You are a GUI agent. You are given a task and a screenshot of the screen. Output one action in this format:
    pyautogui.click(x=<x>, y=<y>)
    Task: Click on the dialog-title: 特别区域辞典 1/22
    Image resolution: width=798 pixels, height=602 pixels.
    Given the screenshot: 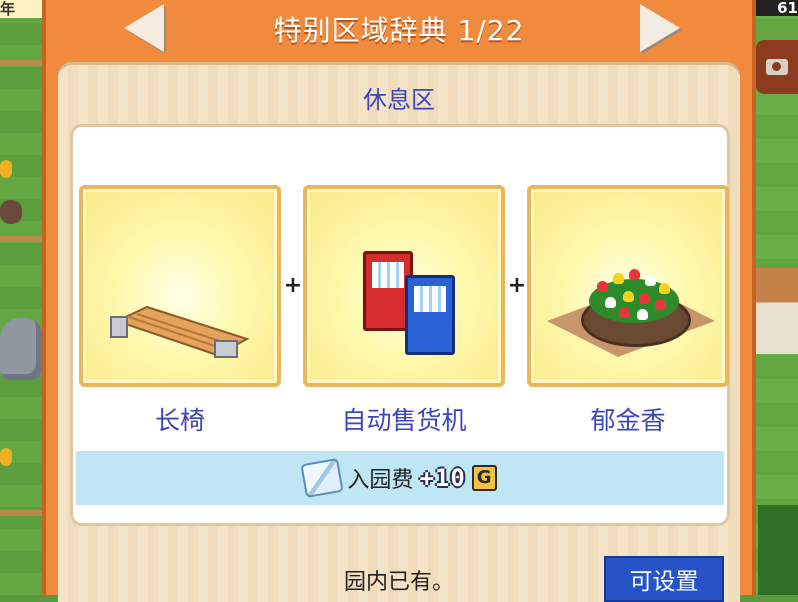 What is the action you would take?
    pyautogui.click(x=399, y=30)
    